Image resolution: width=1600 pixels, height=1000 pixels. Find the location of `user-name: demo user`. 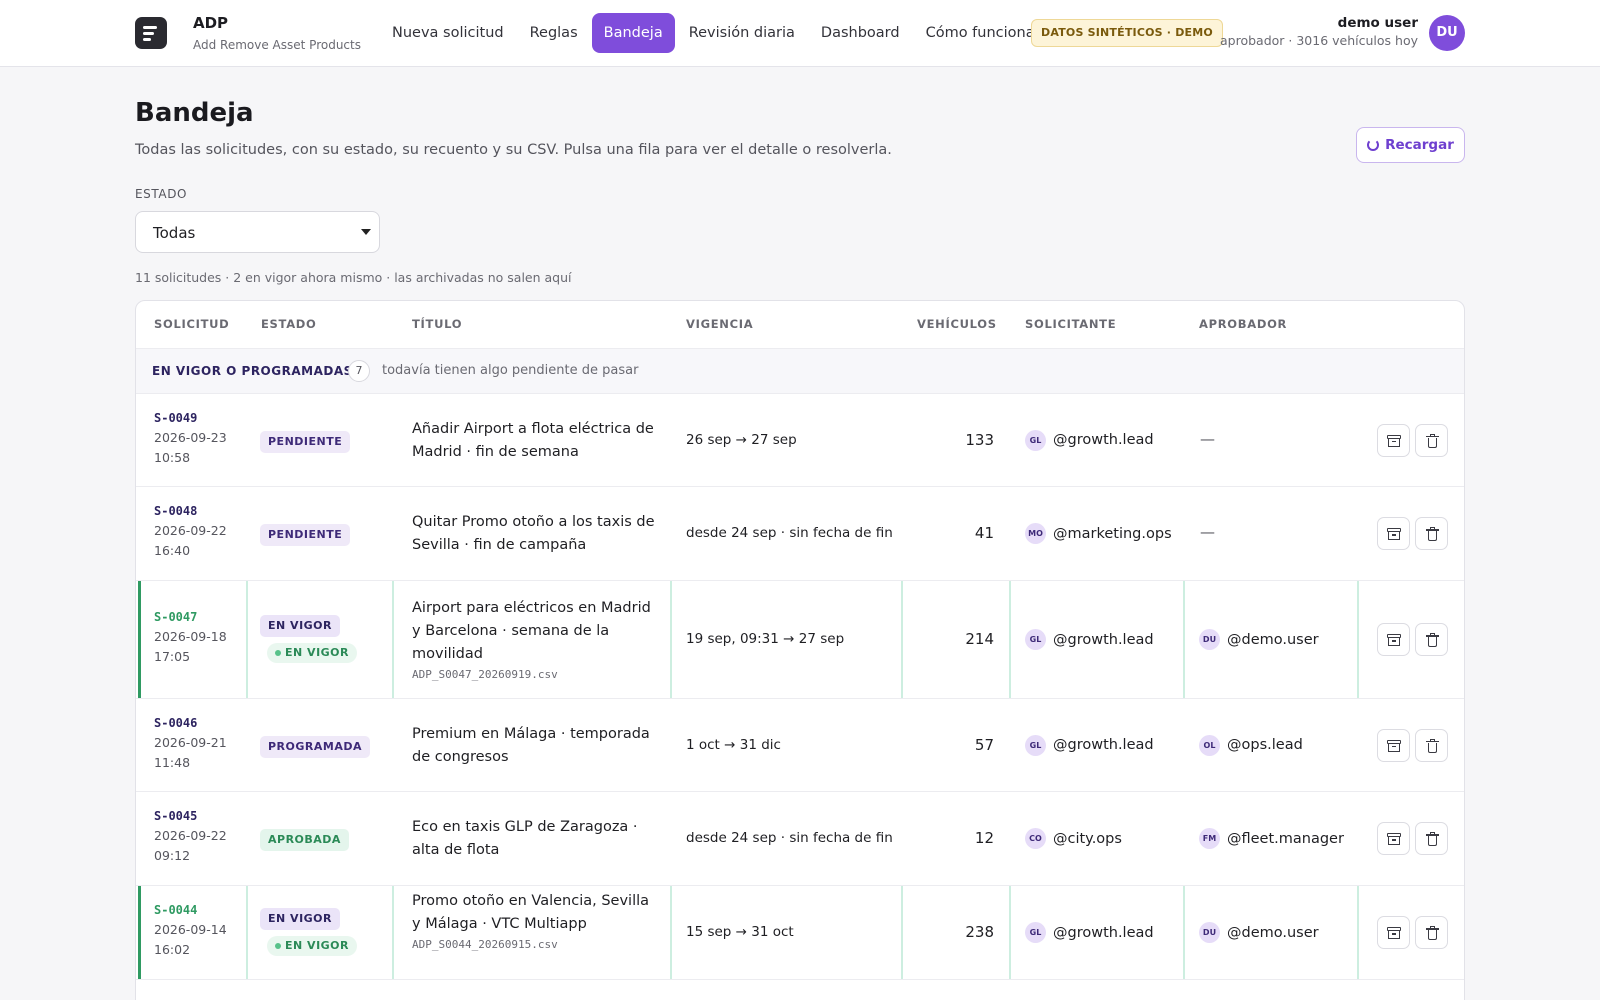

user-name: demo user is located at coordinates (1377, 23).